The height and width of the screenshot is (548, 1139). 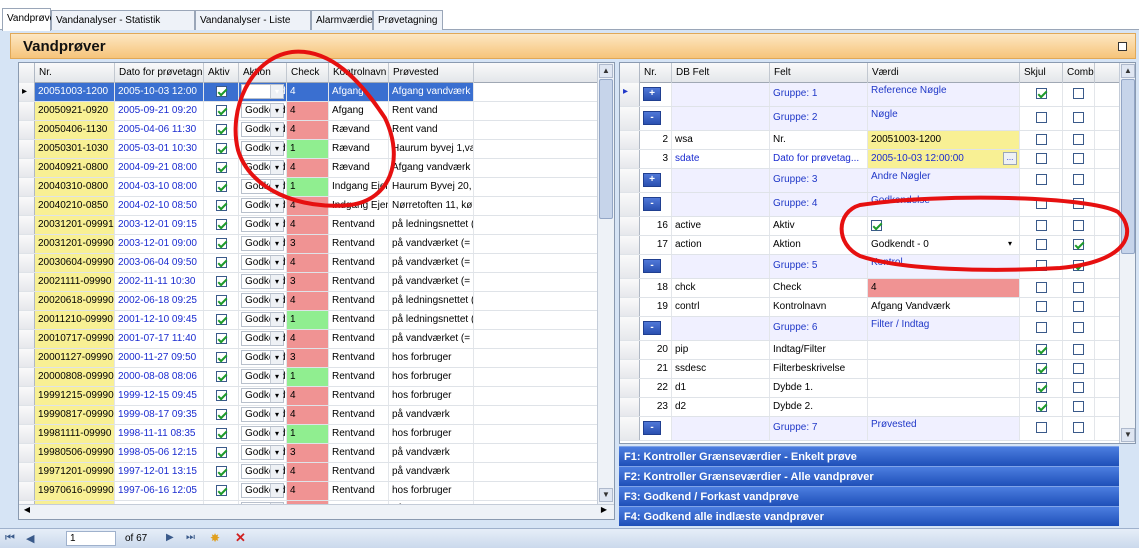 I want to click on group-row: - Gruppe: 6 Filter / Indtag, so click(x=870, y=329).